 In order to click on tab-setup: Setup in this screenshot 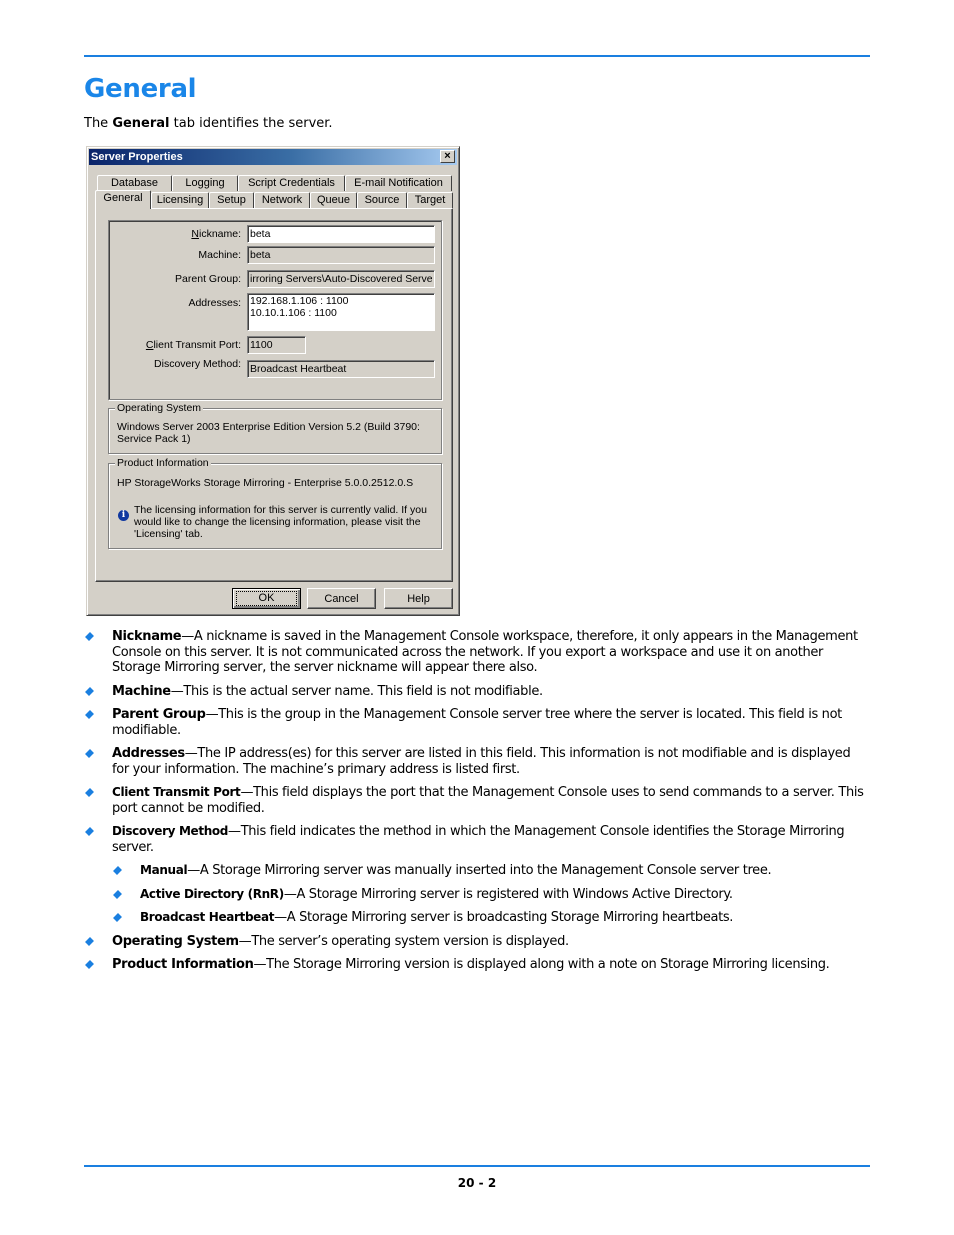, I will do `click(231, 200)`.